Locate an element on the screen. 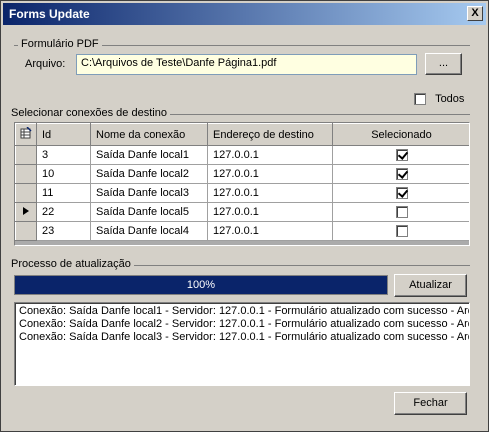 The height and width of the screenshot is (432, 489). table-row: 22 Saída Danfe local5 127.0.0.1 is located at coordinates (242, 212).